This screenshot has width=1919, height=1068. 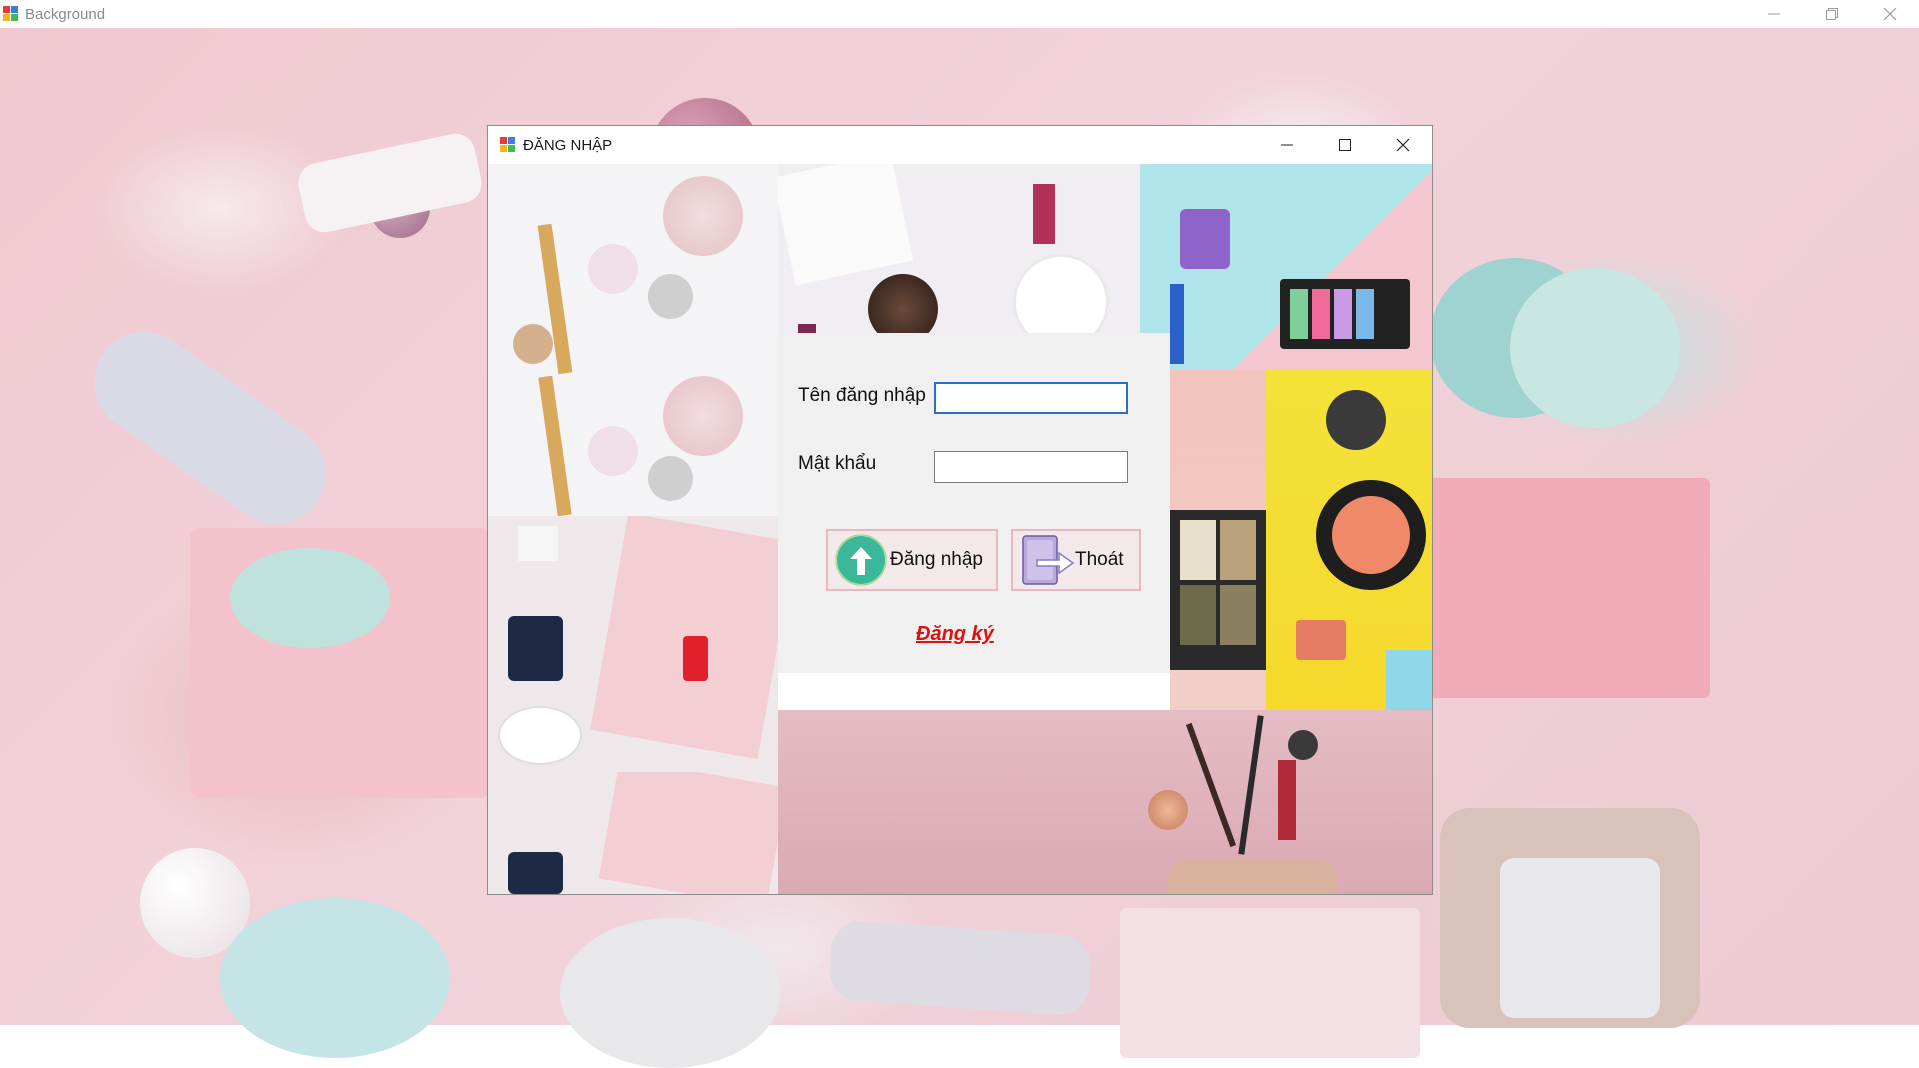 I want to click on login-titlebar: ĐĂNG NHẬP, so click(x=960, y=145).